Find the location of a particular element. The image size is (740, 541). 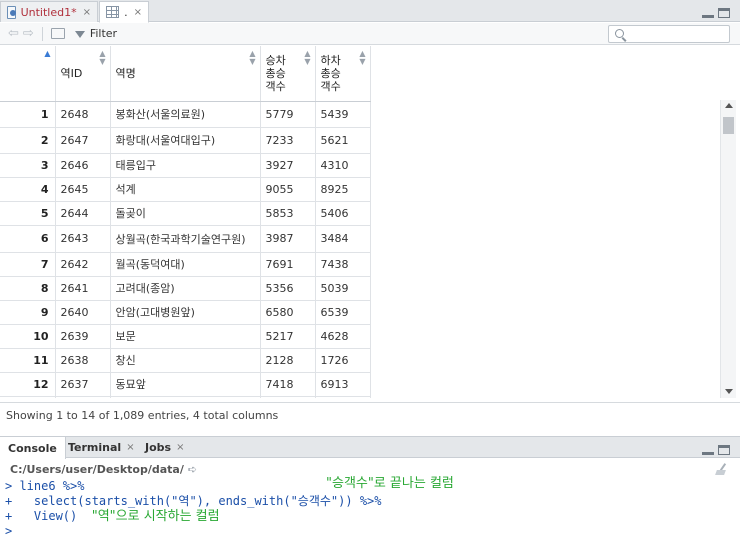

back-arrow-icon: ⇦ is located at coordinates (13, 33).